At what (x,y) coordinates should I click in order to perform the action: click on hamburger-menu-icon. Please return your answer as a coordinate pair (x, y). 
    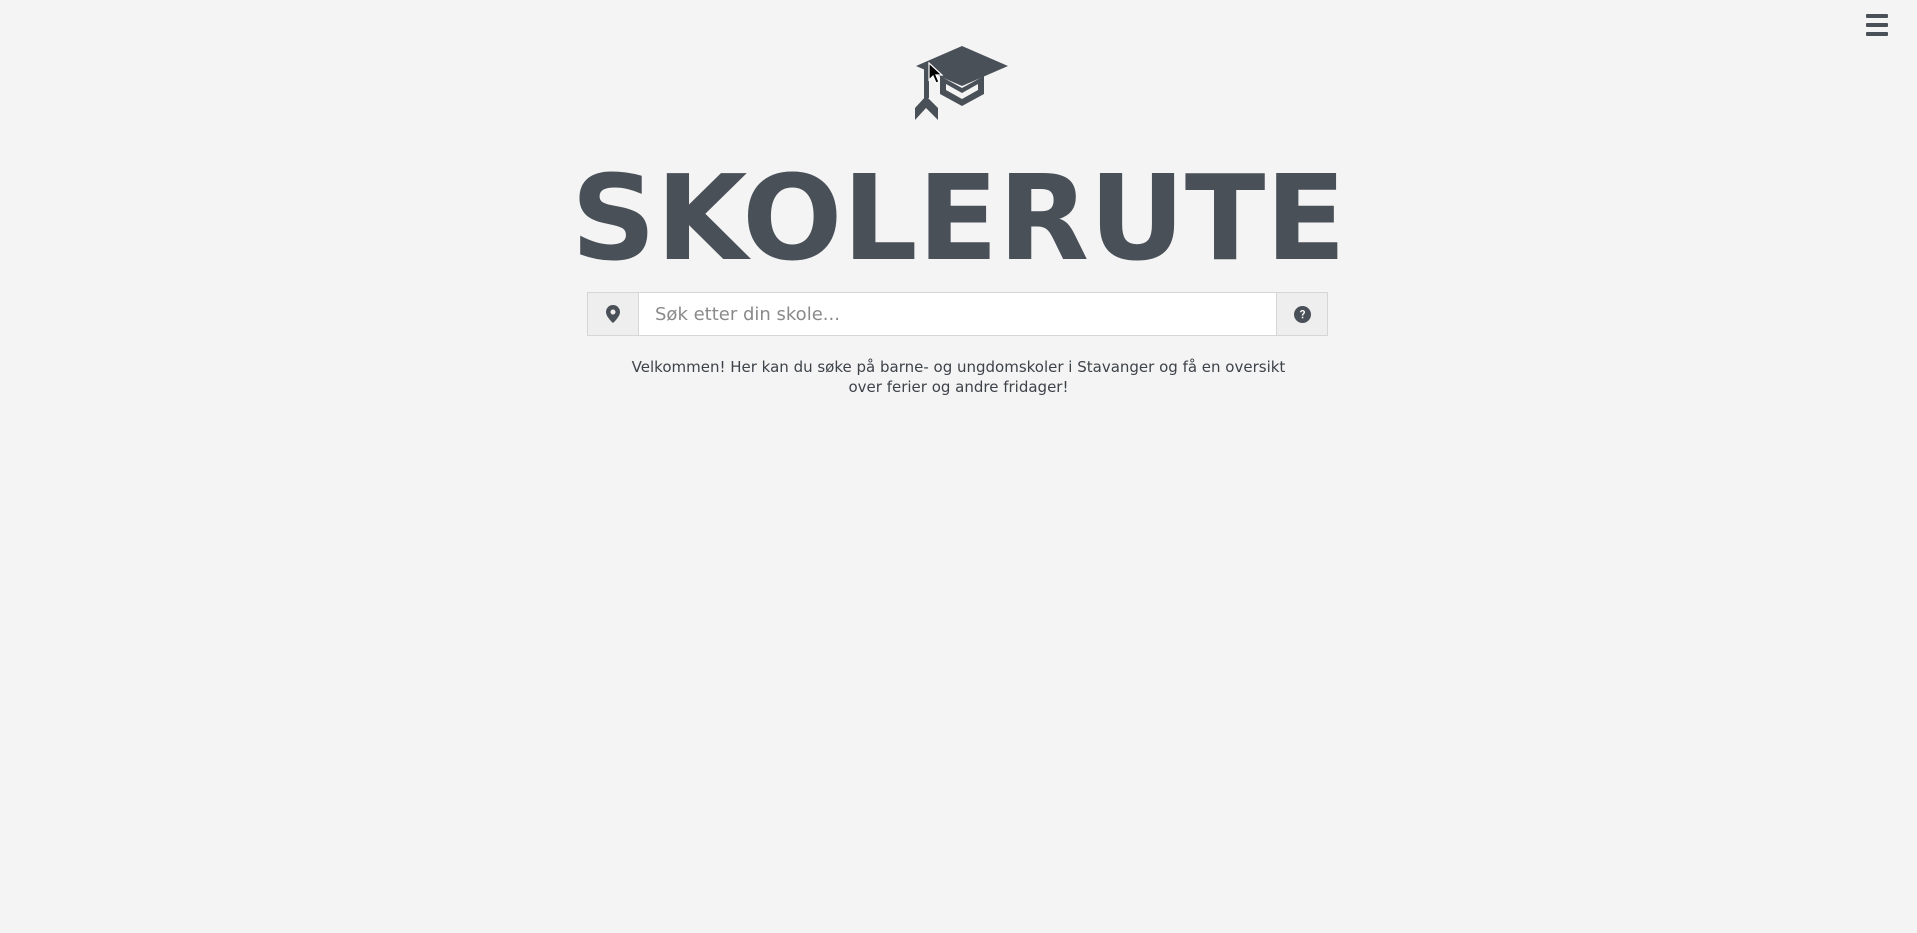
    Looking at the image, I should click on (1877, 16).